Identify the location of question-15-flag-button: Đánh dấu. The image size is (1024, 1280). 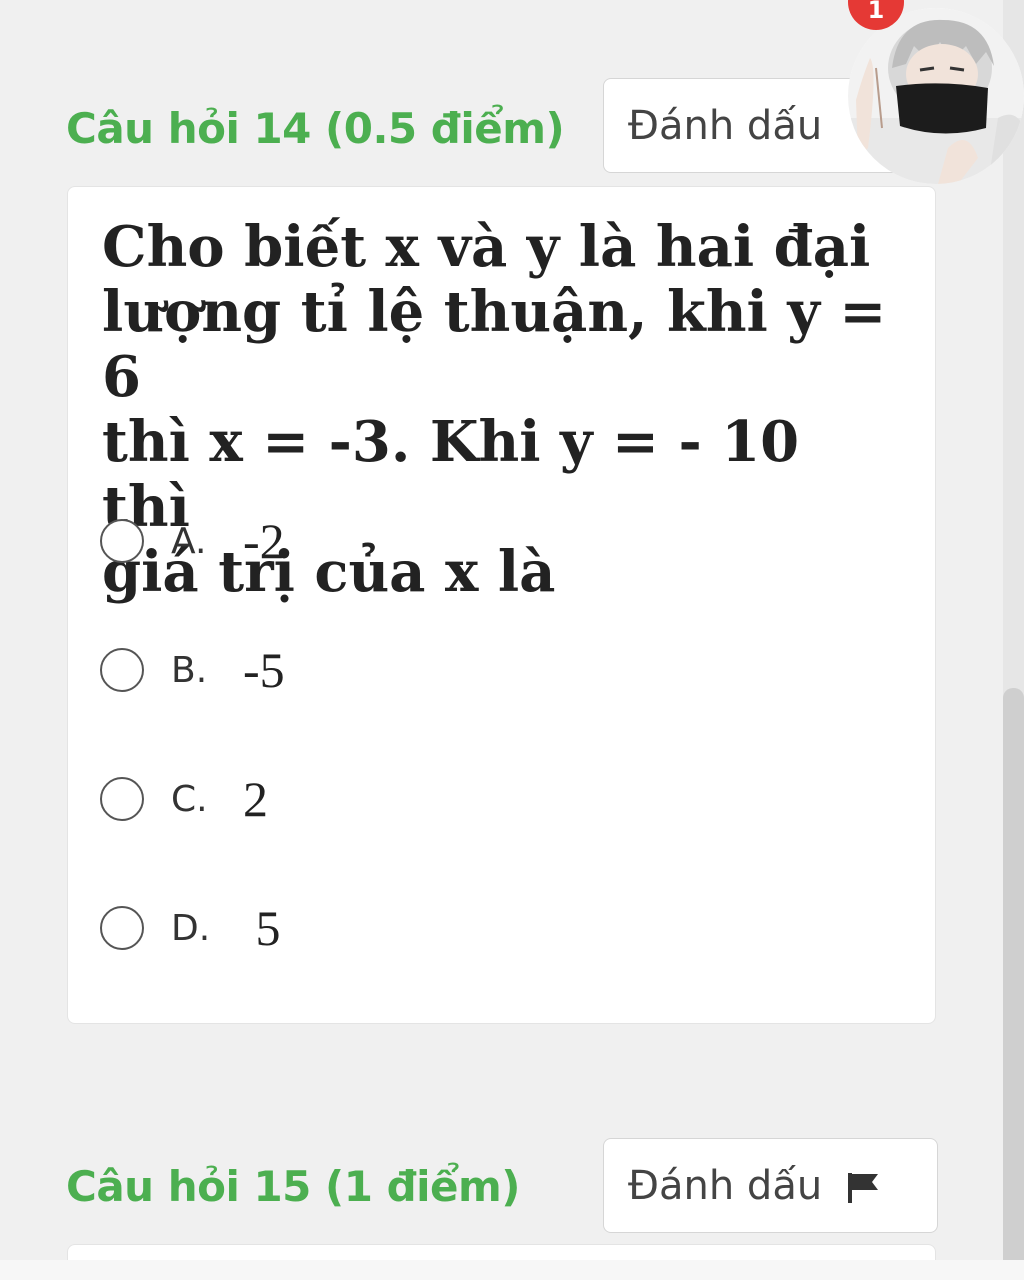
(770, 1185).